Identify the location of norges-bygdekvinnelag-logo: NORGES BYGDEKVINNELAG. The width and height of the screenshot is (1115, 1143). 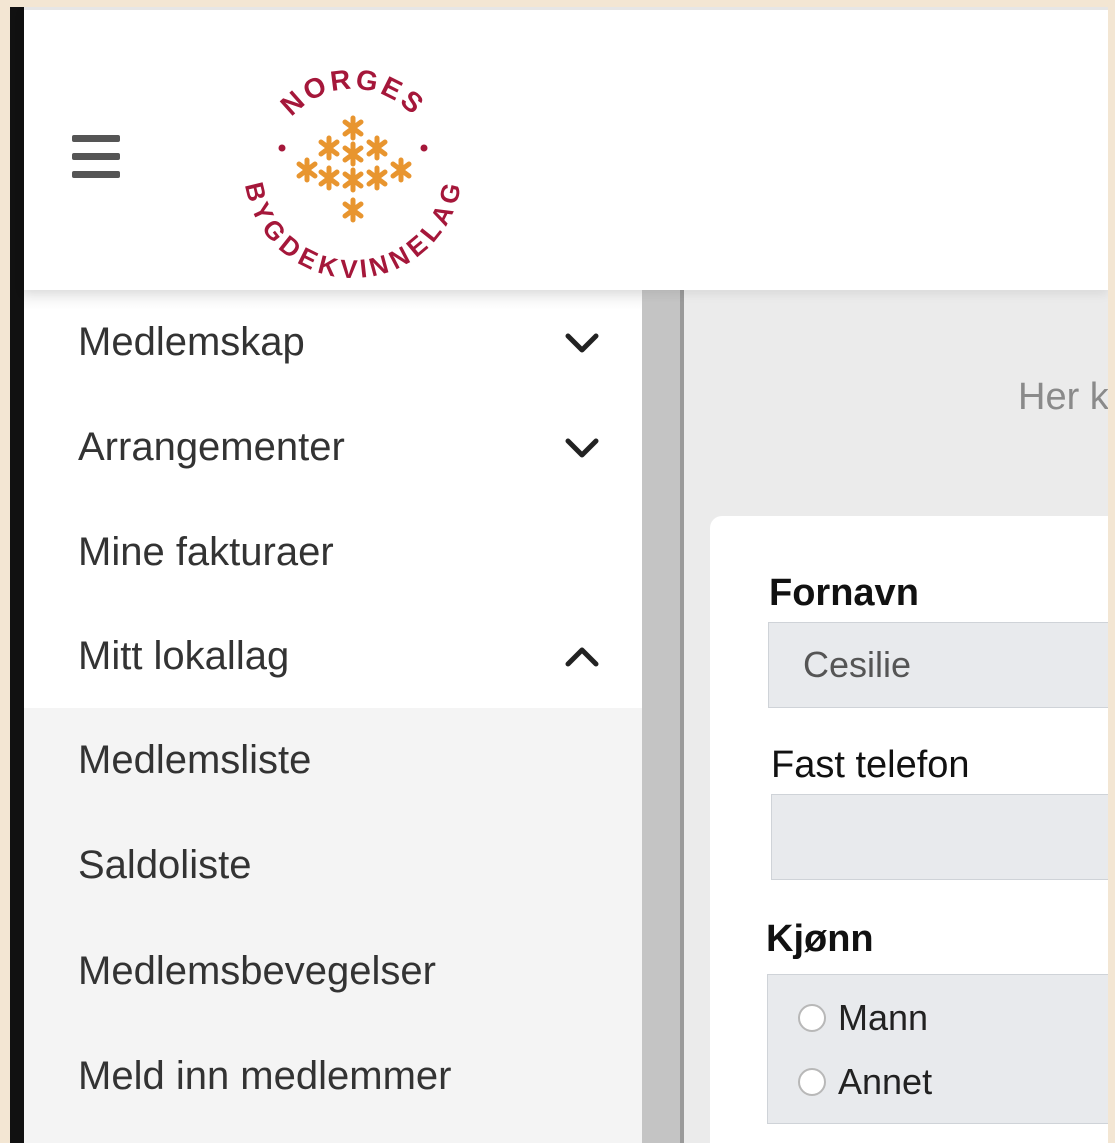
(353, 169).